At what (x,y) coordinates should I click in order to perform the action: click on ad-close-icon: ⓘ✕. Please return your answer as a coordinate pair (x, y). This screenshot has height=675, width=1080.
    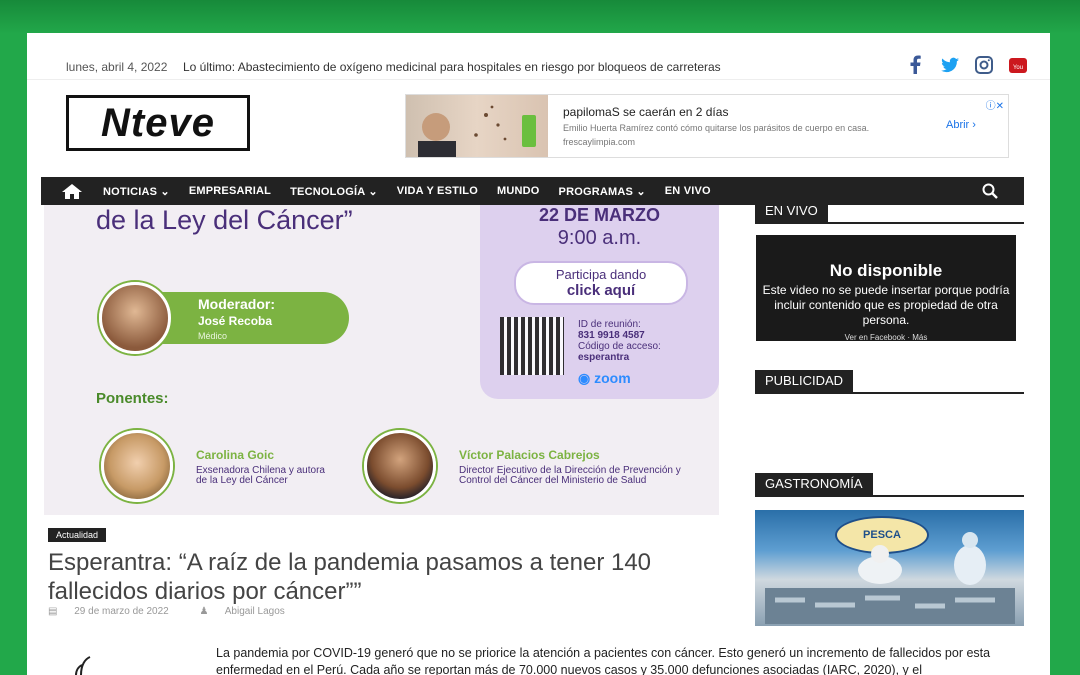
    Looking at the image, I should click on (995, 104).